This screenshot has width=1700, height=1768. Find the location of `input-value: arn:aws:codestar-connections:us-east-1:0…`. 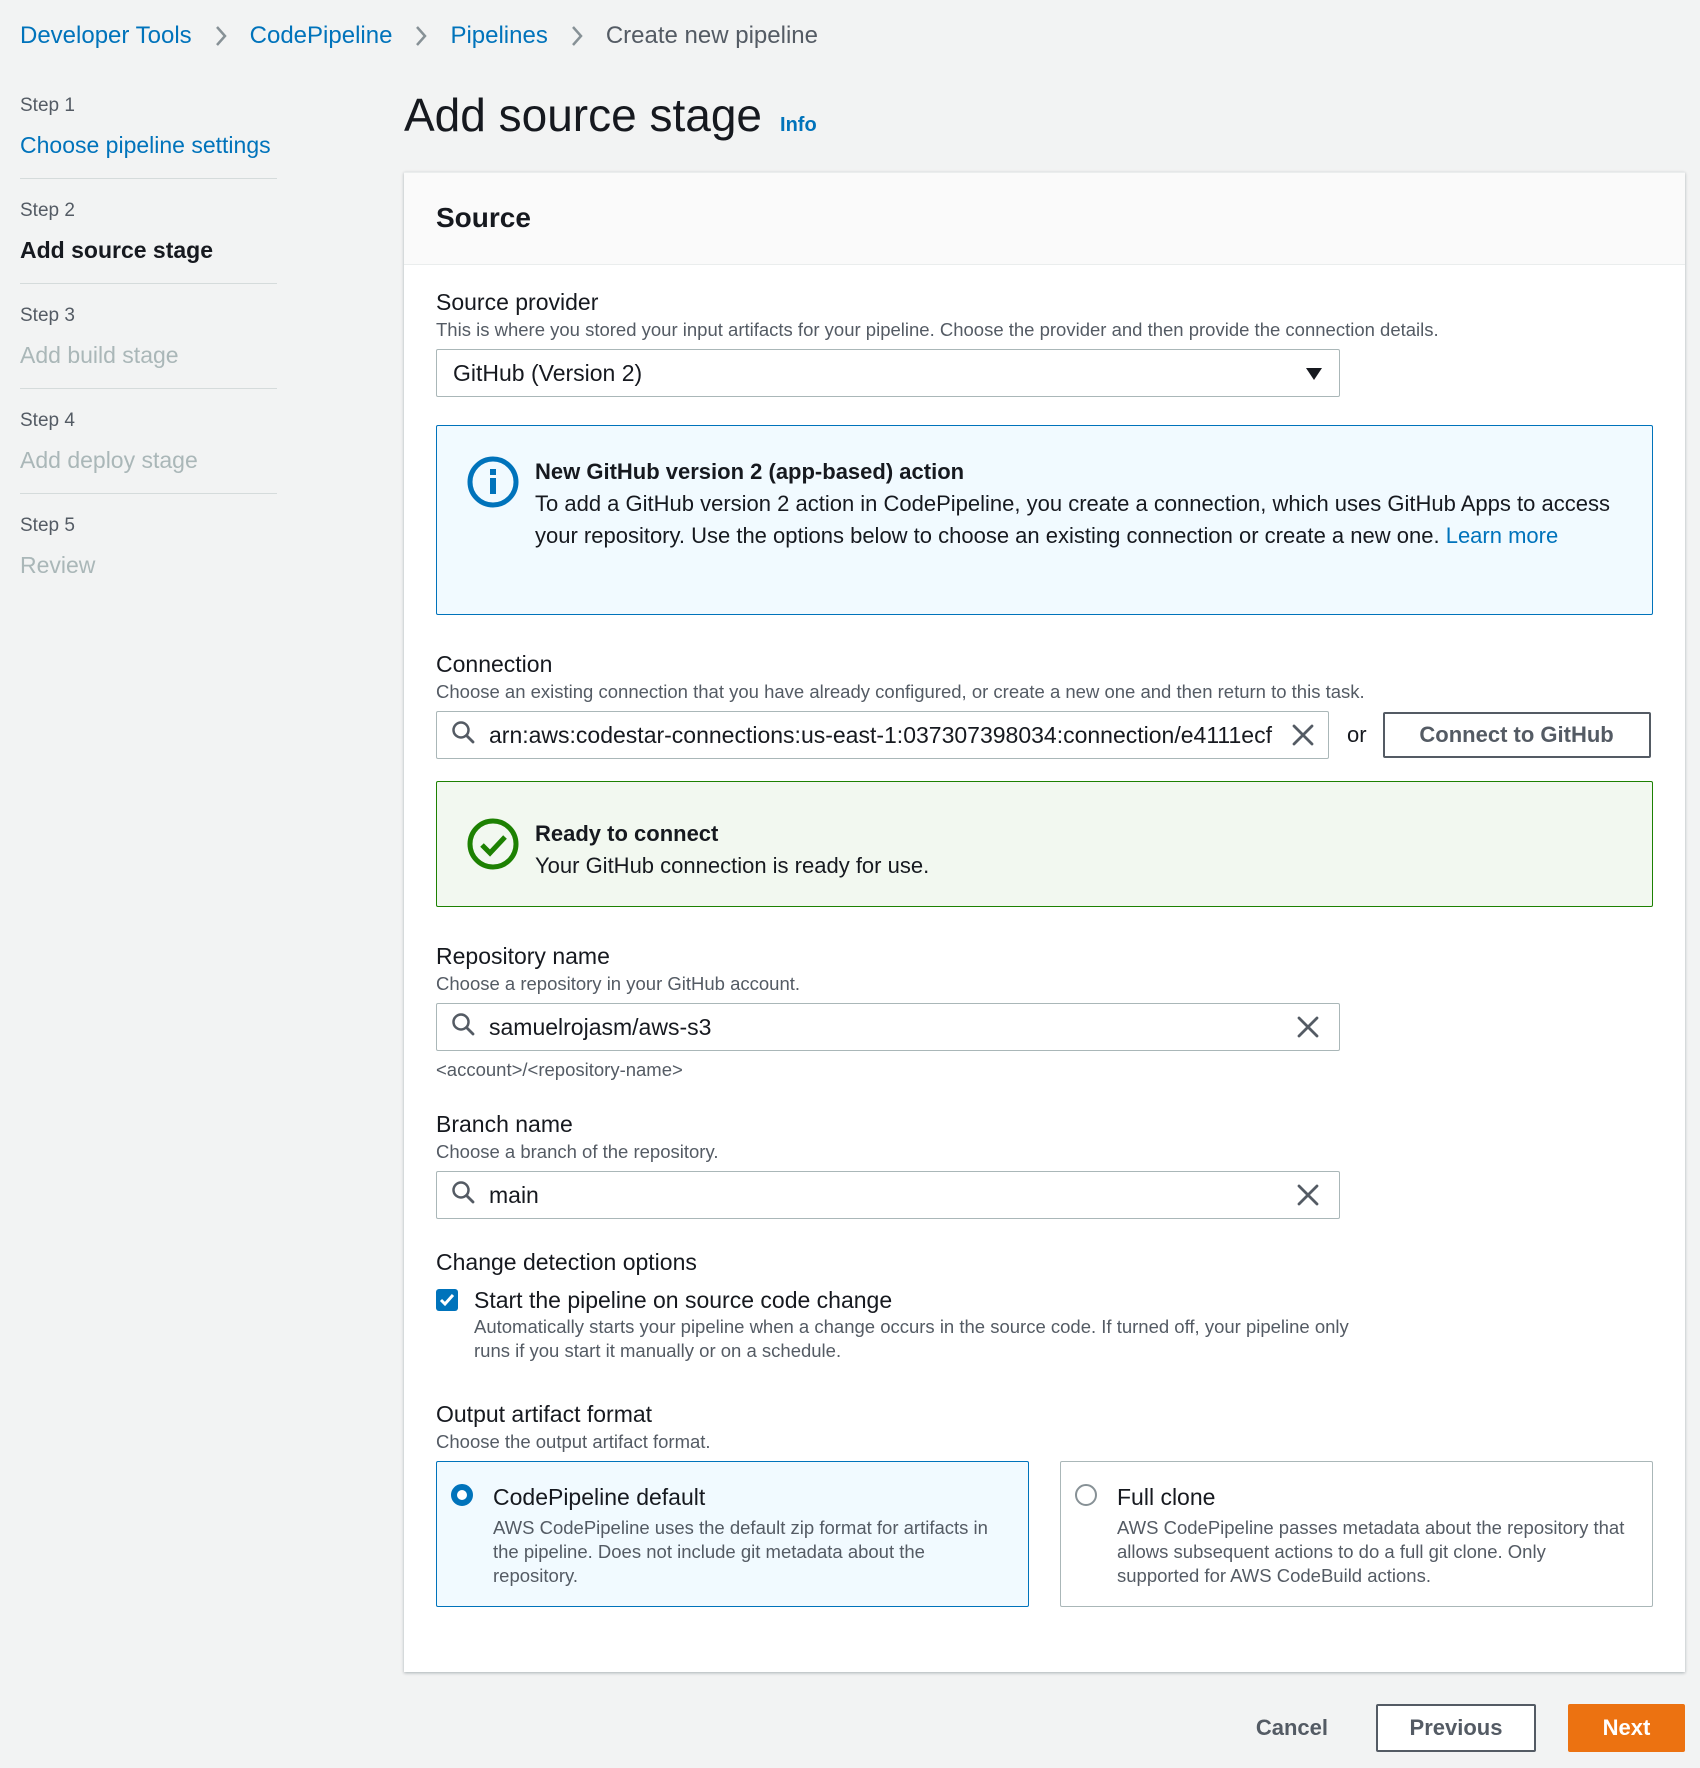

input-value: arn:aws:codestar-connections:us-east-1:0… is located at coordinates (880, 734).